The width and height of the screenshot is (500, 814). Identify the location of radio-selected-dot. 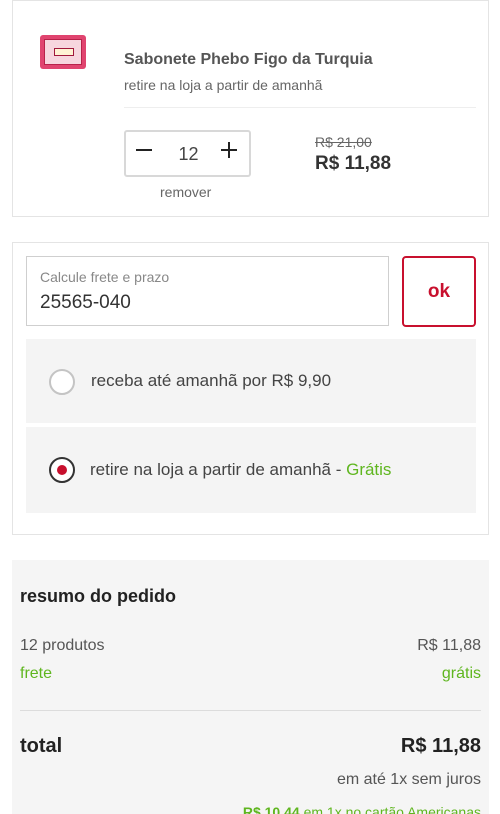
(62, 470).